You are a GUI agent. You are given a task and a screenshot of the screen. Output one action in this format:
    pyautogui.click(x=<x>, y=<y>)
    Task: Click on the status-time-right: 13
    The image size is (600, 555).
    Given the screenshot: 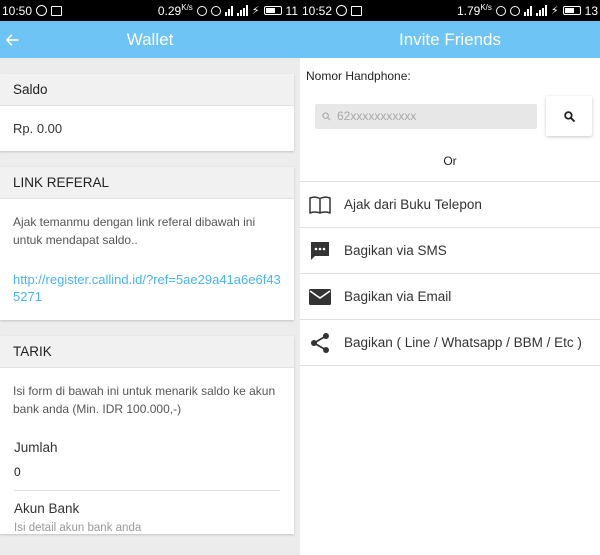 What is the action you would take?
    pyautogui.click(x=591, y=10)
    